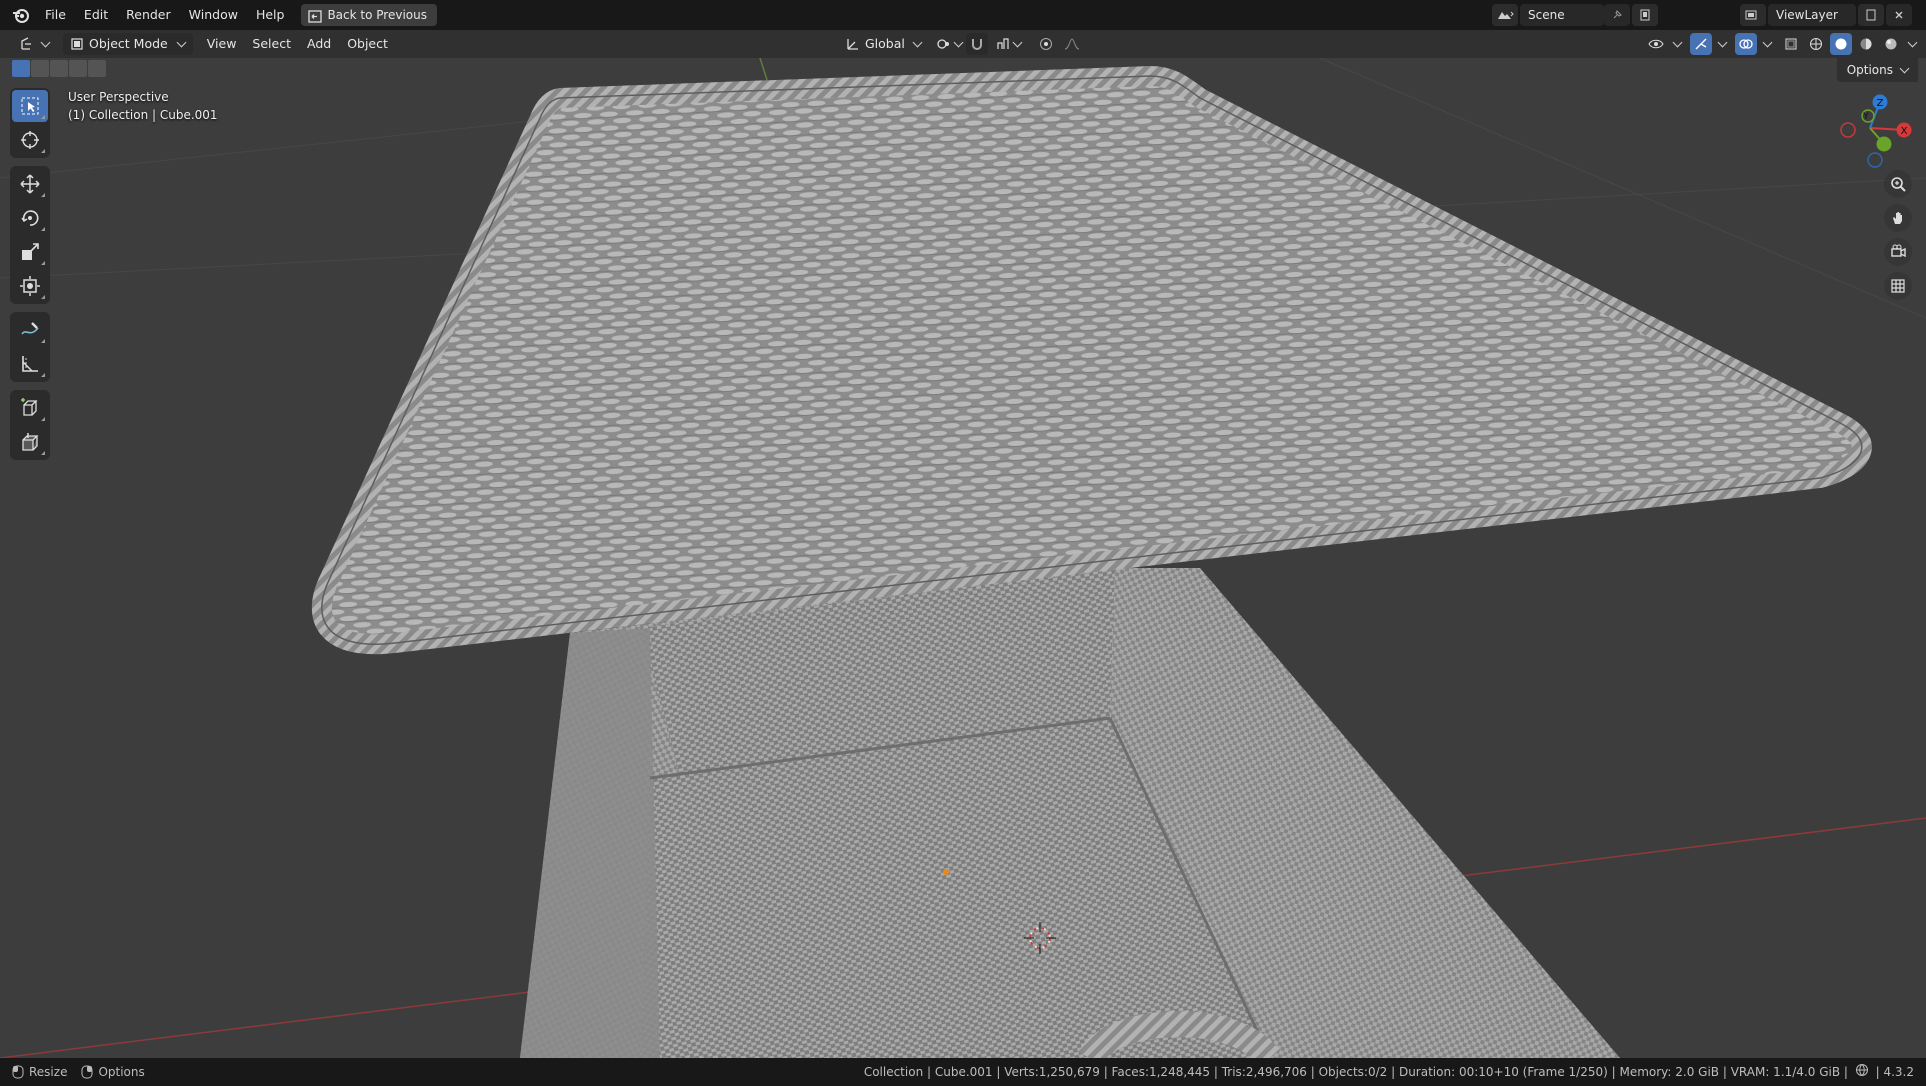 The width and height of the screenshot is (1926, 1086). What do you see at coordinates (148, 15) in the screenshot?
I see `menu-render: Render` at bounding box center [148, 15].